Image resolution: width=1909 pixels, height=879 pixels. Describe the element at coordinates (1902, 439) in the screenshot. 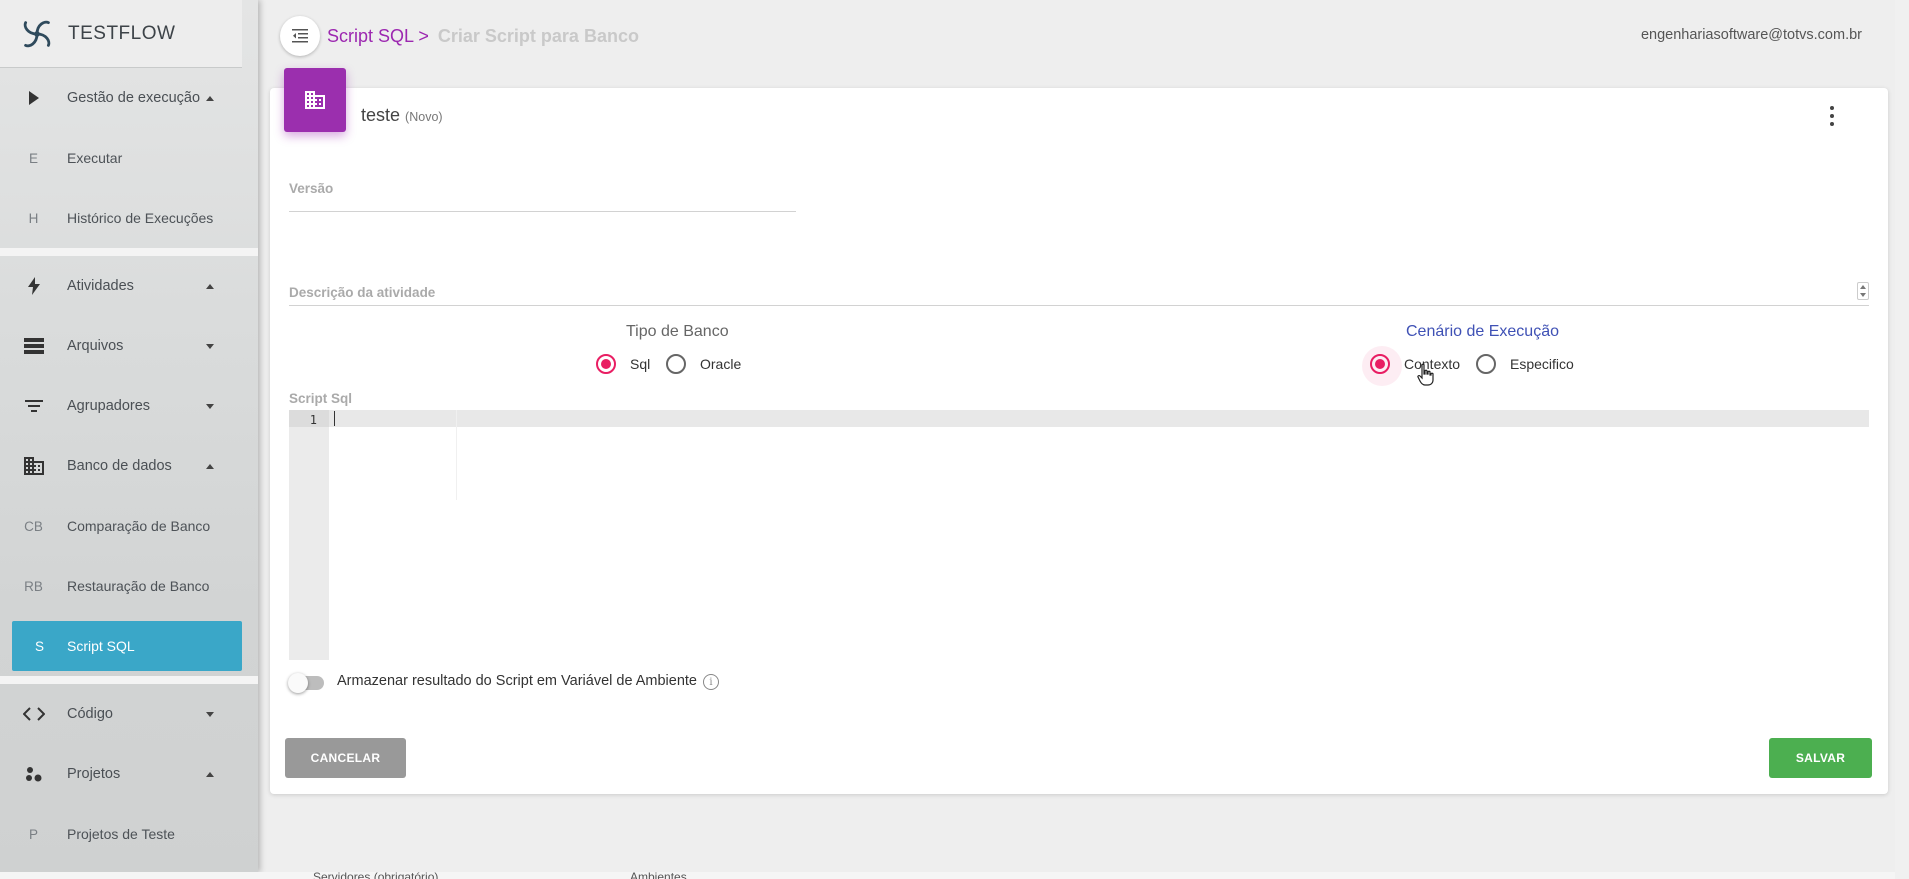

I see `page-scrollbar` at that location.